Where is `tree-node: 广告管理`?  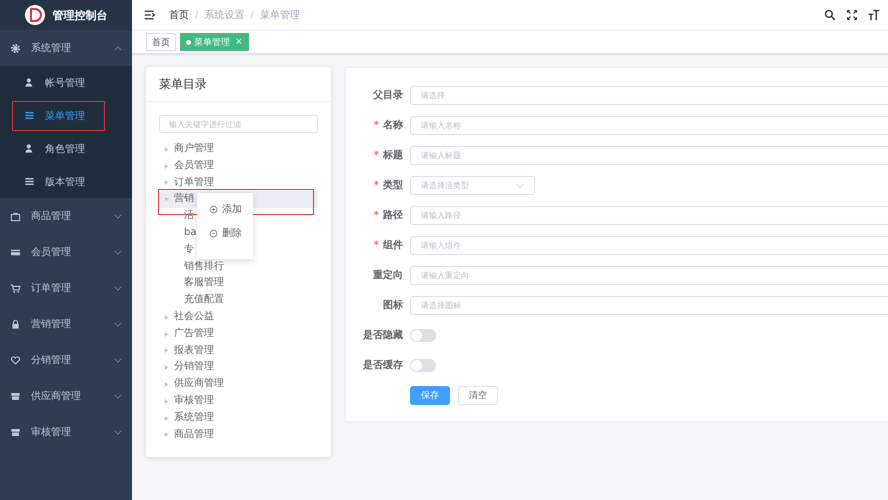 tree-node: 广告管理 is located at coordinates (194, 334).